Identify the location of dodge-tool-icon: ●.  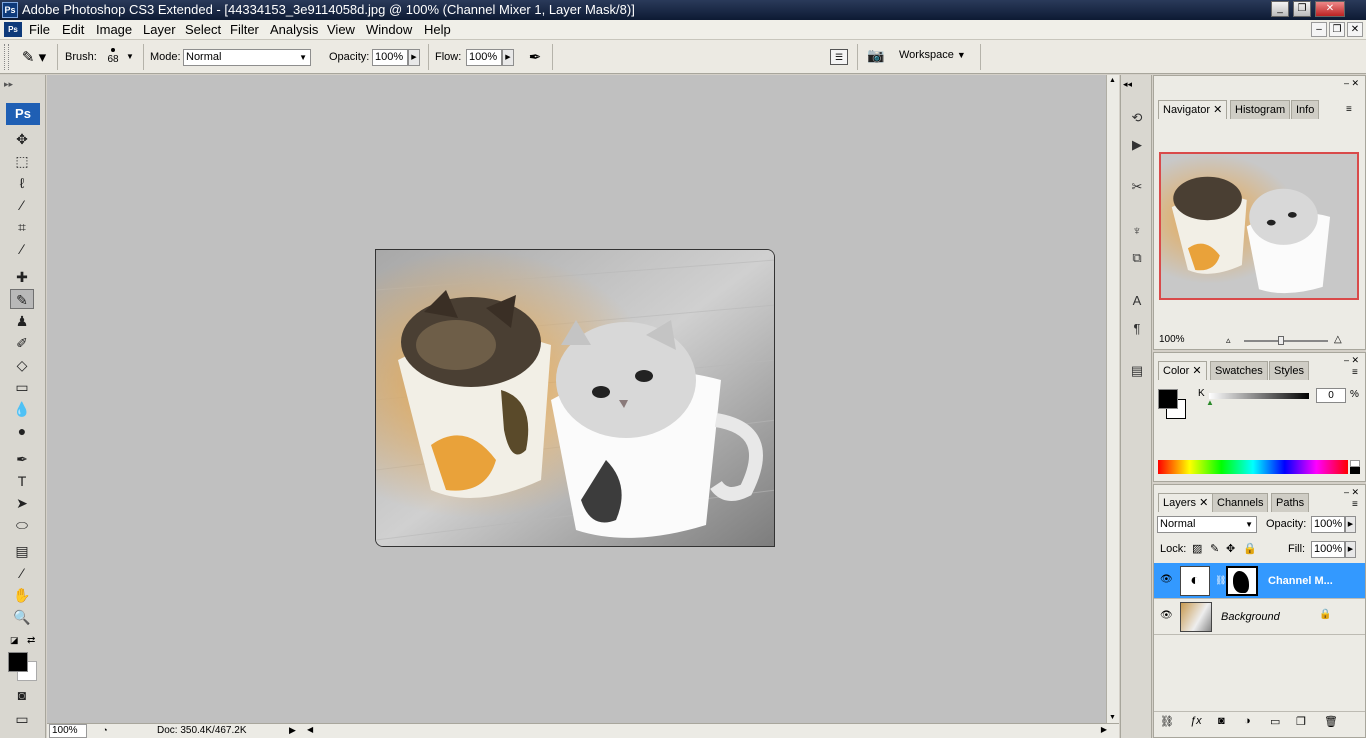
(22, 431).